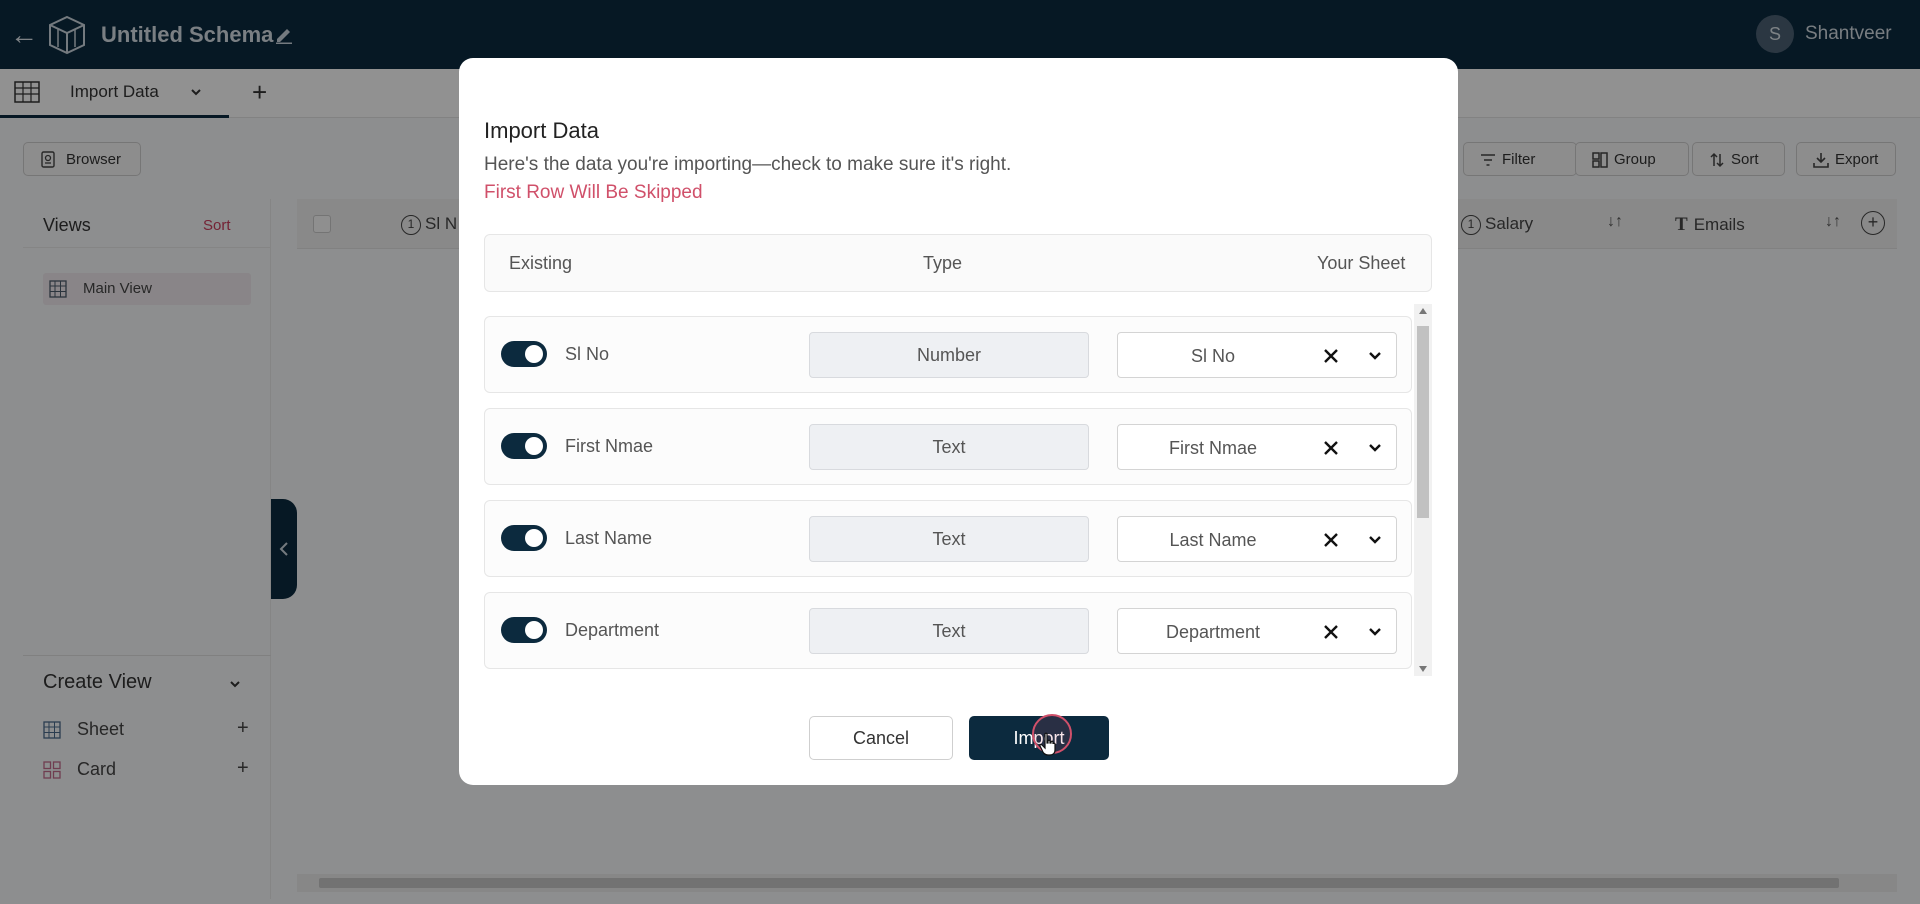  I want to click on selected-value: Department, so click(1213, 632).